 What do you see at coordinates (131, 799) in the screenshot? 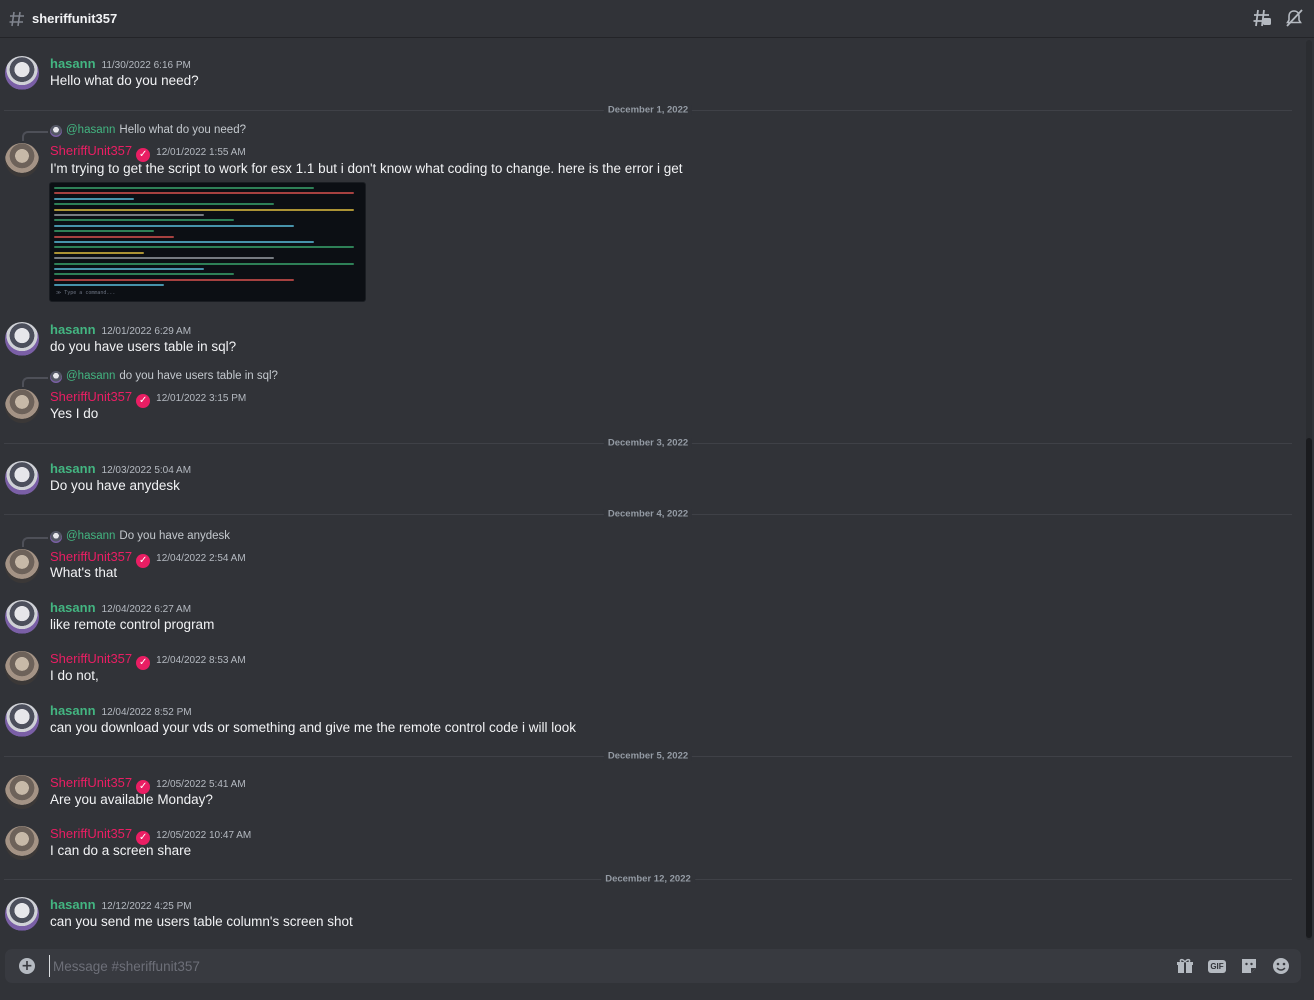
I see `message-text: Are you available Monday?` at bounding box center [131, 799].